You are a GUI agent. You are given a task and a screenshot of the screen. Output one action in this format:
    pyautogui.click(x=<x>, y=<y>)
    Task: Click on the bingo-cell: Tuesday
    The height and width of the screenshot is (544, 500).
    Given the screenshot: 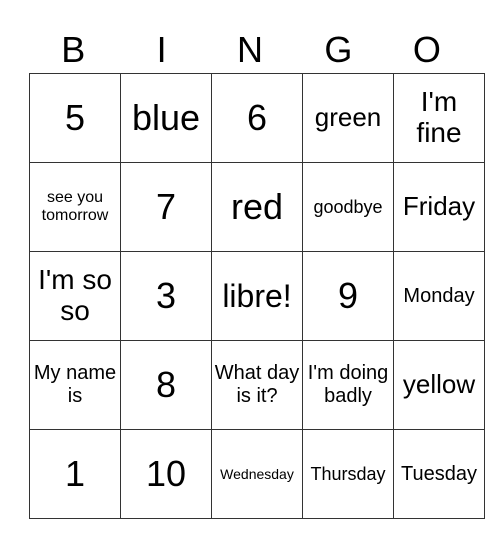 What is the action you would take?
    pyautogui.click(x=439, y=474)
    